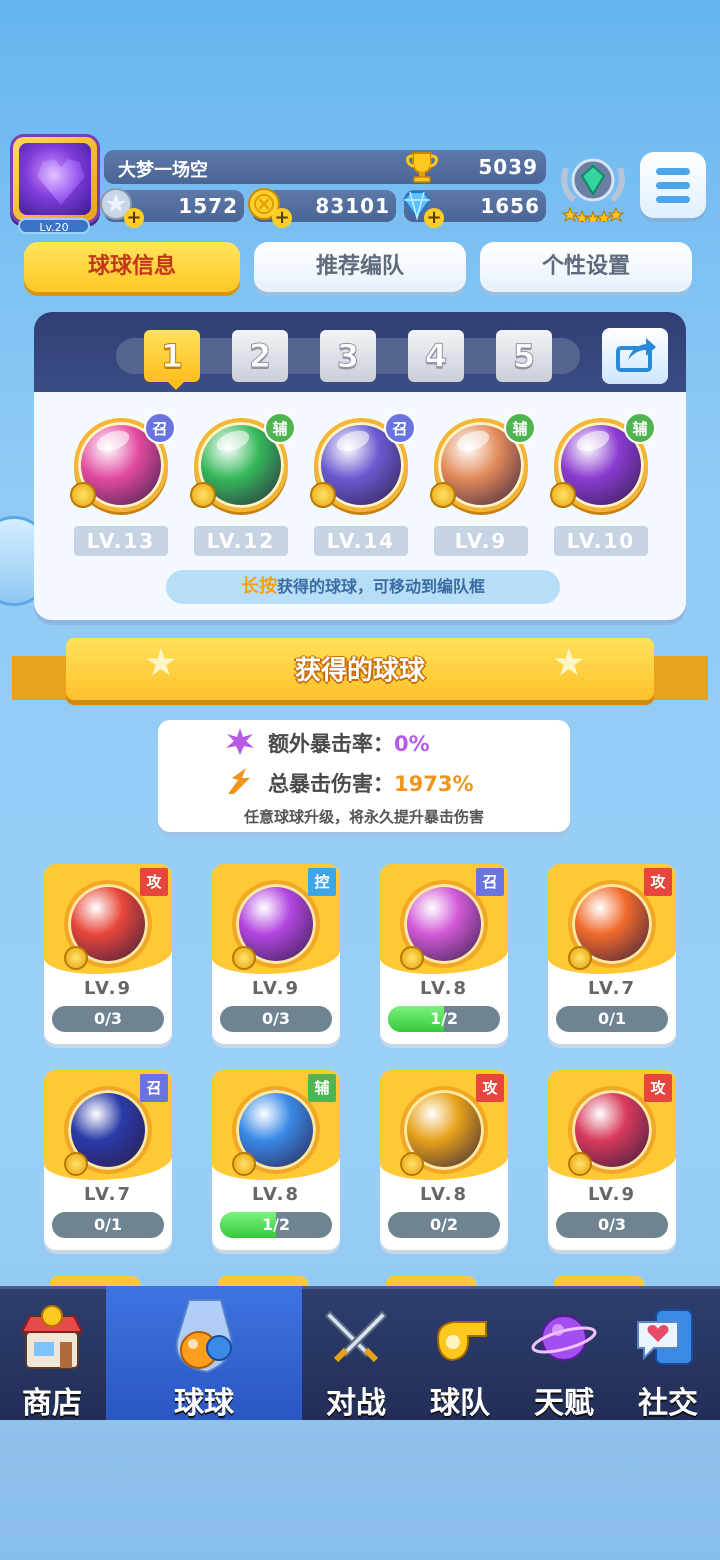 This screenshot has width=720, height=1560. What do you see at coordinates (348, 356) in the screenshot?
I see `team-number-3: 3` at bounding box center [348, 356].